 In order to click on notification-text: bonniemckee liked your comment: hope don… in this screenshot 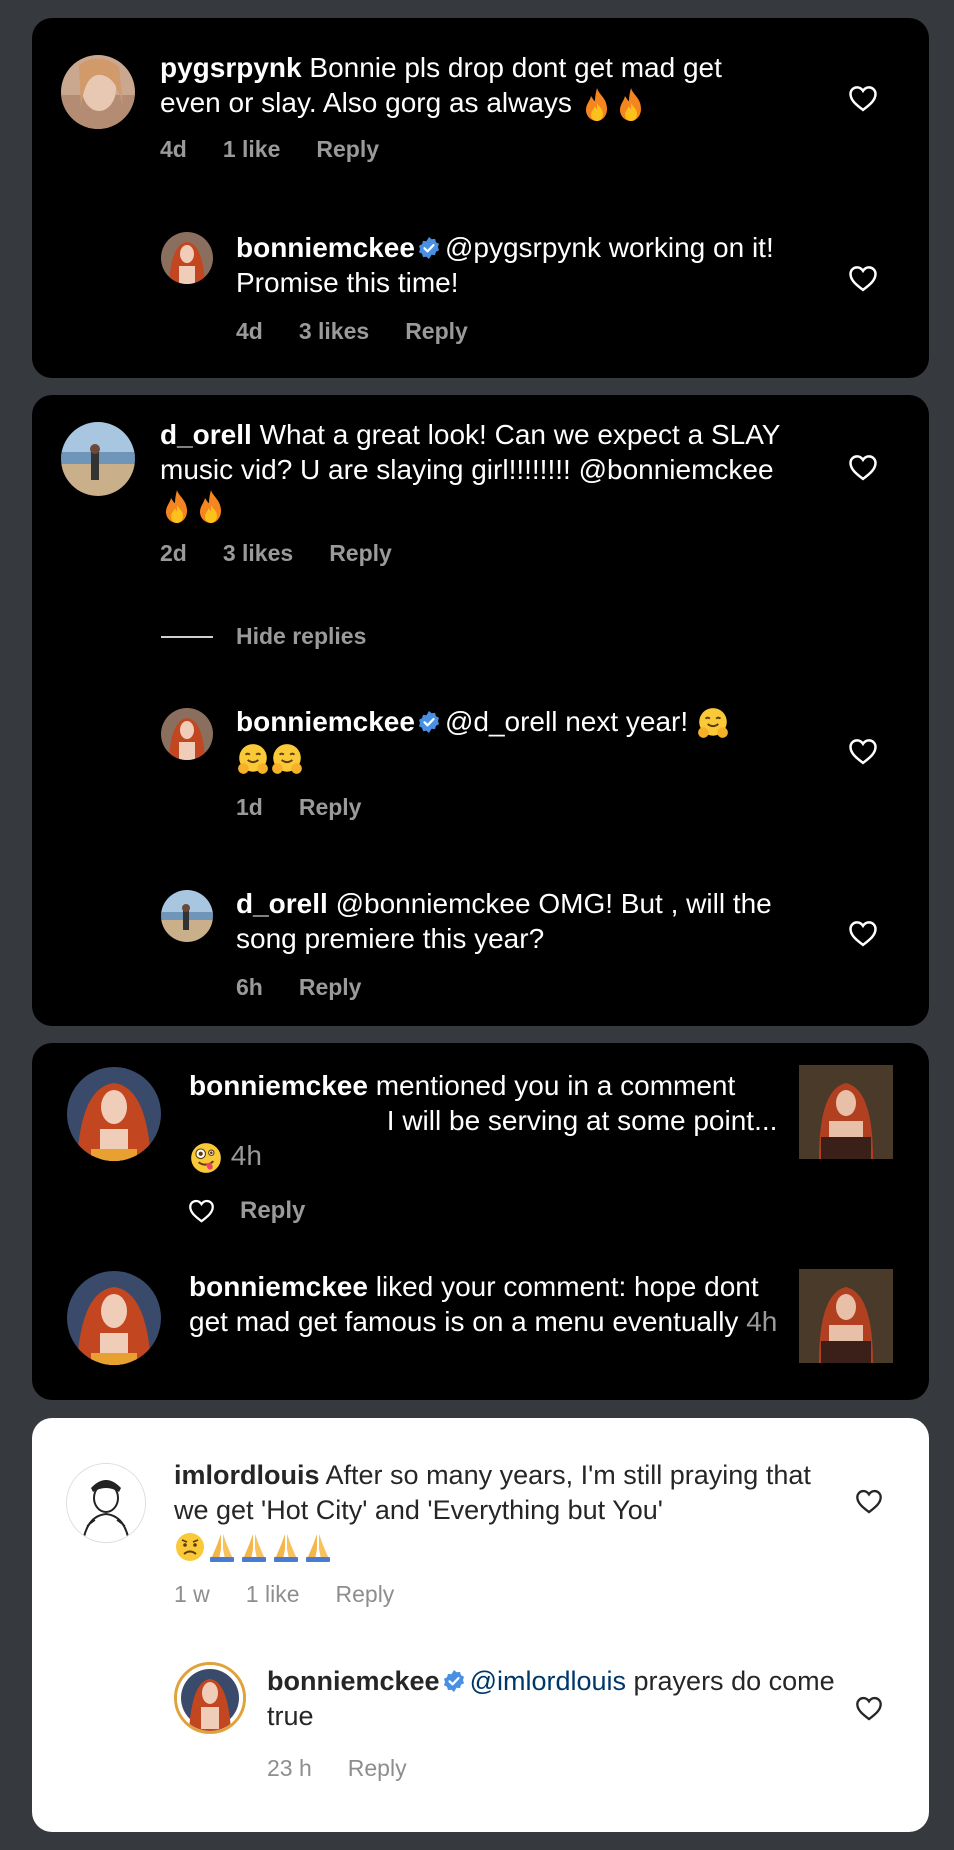, I will do `click(491, 1304)`.